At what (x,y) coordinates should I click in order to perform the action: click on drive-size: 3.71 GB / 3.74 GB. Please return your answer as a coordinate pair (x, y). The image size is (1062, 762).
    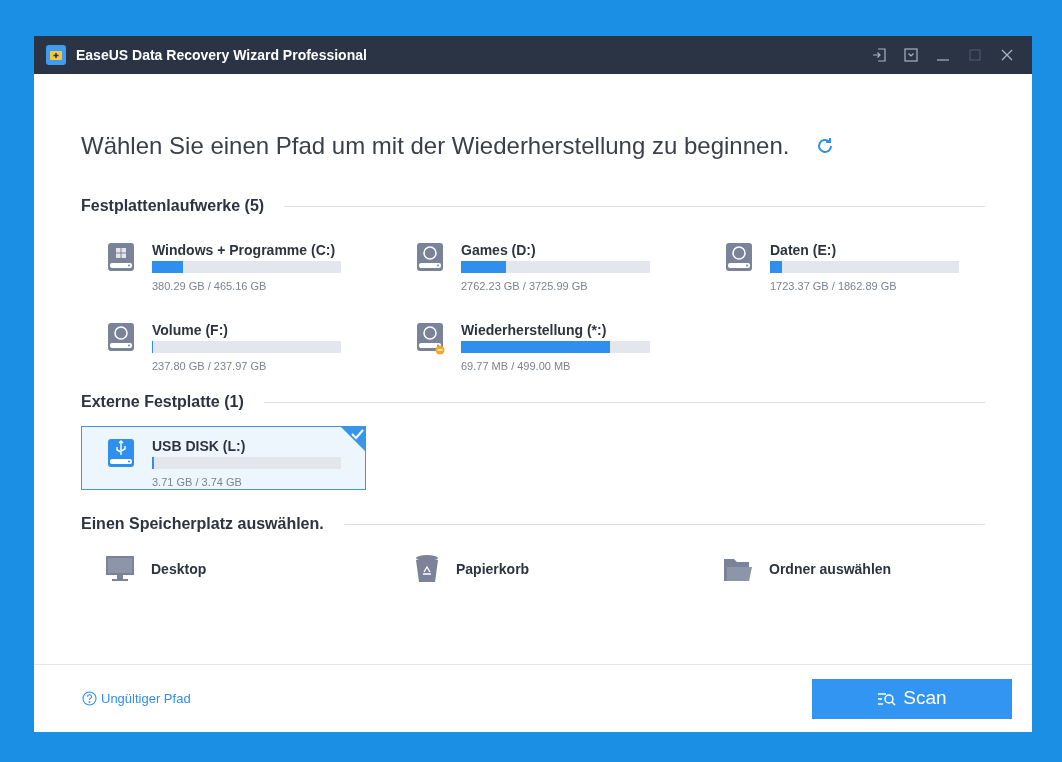
    Looking at the image, I should click on (197, 482).